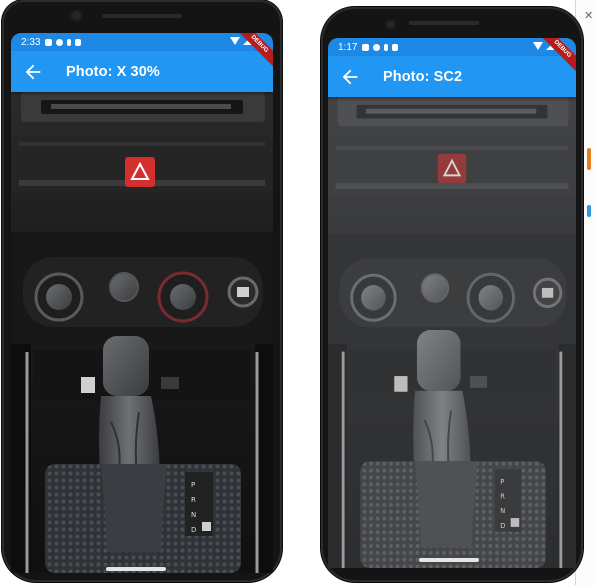  I want to click on status-time: 1:17, so click(348, 47).